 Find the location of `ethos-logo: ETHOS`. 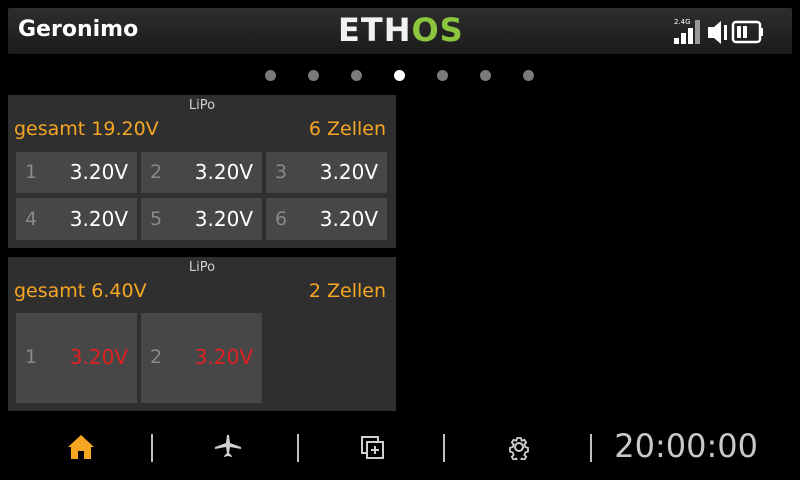

ethos-logo: ETHOS is located at coordinates (401, 30).